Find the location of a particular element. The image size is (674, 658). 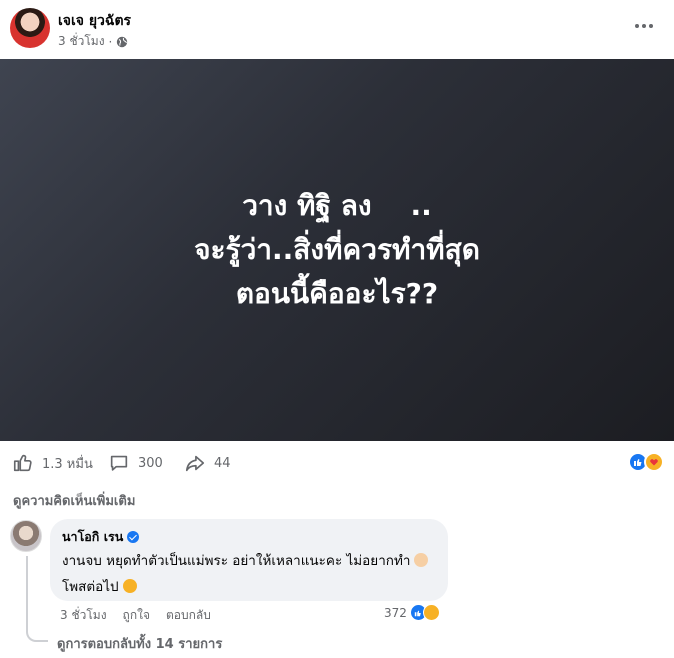

image-text-line-1: วาง ทิฐิ ลง .. is located at coordinates (337, 205).